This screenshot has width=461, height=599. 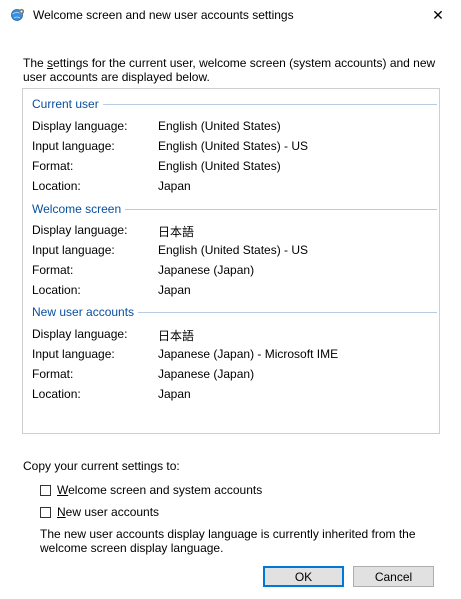 I want to click on new-user-accounts-checkbox, so click(x=45, y=512).